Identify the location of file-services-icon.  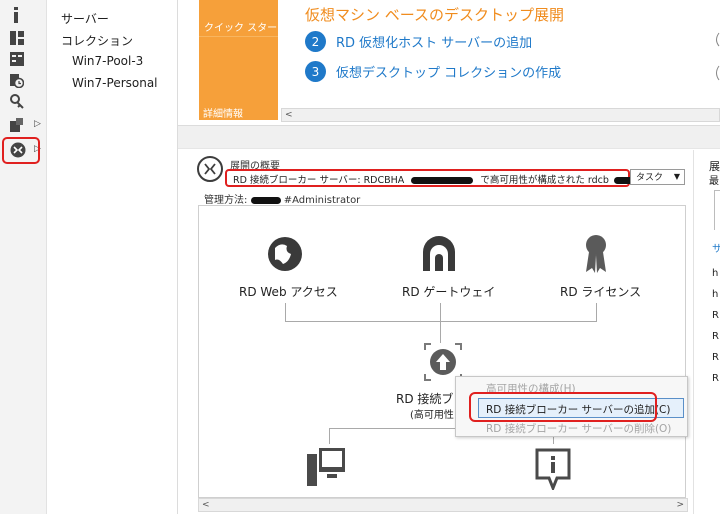
(16, 125).